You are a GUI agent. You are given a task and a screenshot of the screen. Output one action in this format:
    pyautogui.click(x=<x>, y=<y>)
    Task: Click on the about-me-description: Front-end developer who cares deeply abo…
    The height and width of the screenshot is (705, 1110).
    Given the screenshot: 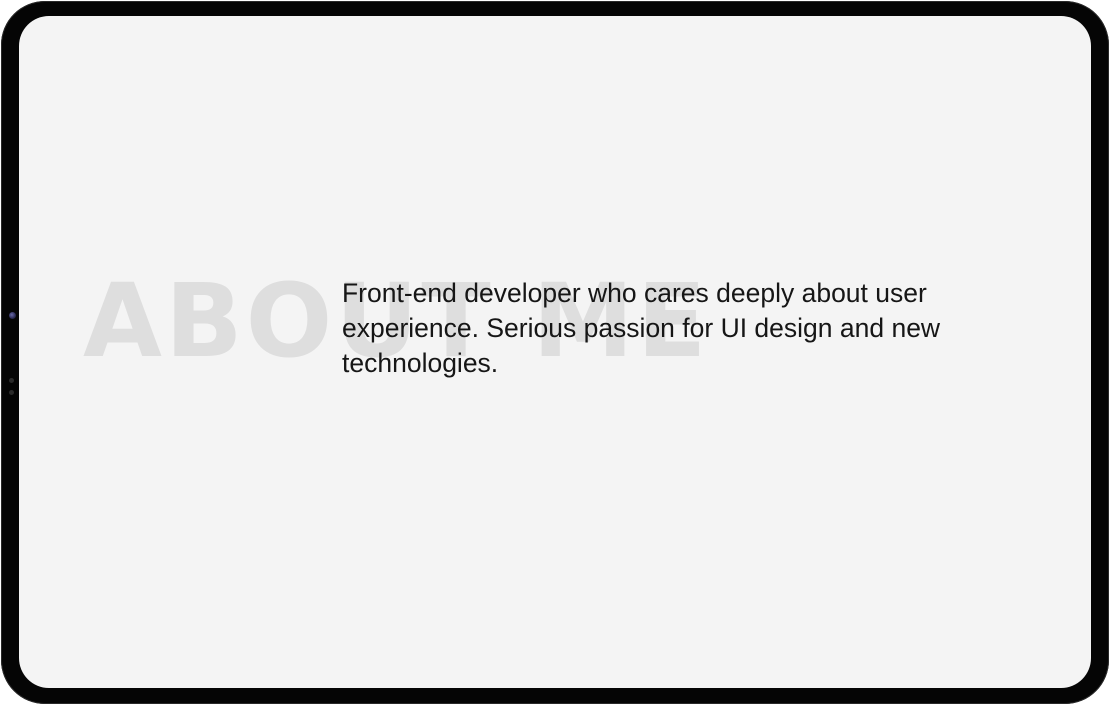 What is the action you would take?
    pyautogui.click(x=641, y=328)
    